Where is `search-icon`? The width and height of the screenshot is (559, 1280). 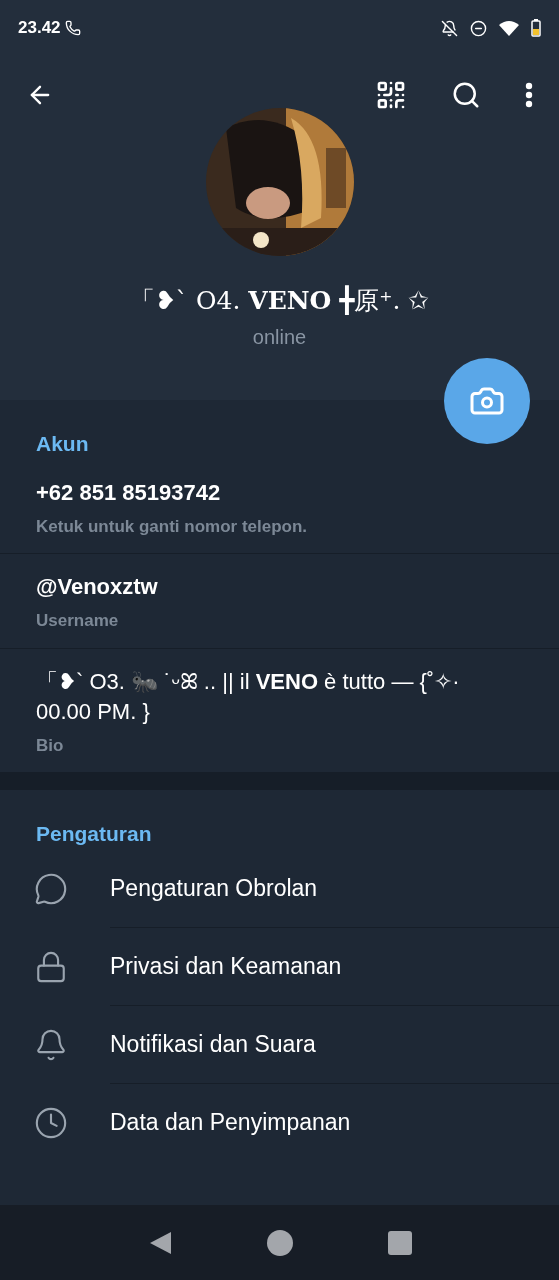
search-icon is located at coordinates (466, 95).